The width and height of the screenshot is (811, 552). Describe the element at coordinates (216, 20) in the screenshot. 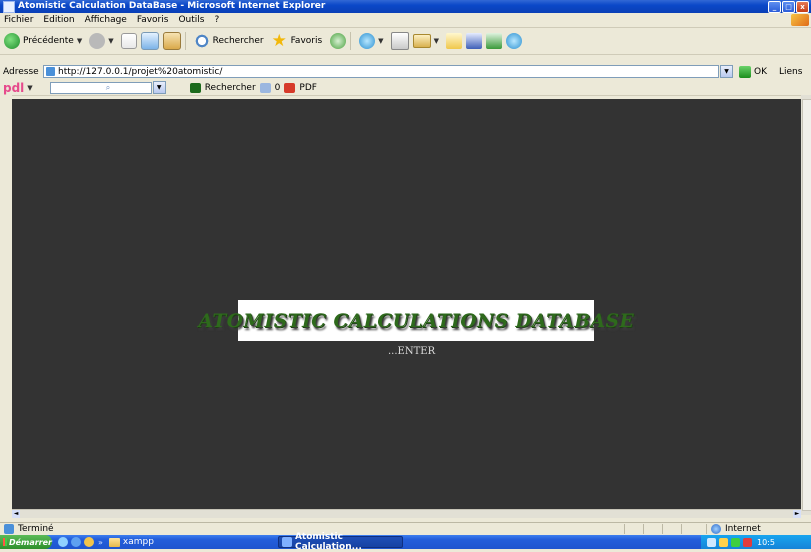

I see `menu-help: ?` at that location.